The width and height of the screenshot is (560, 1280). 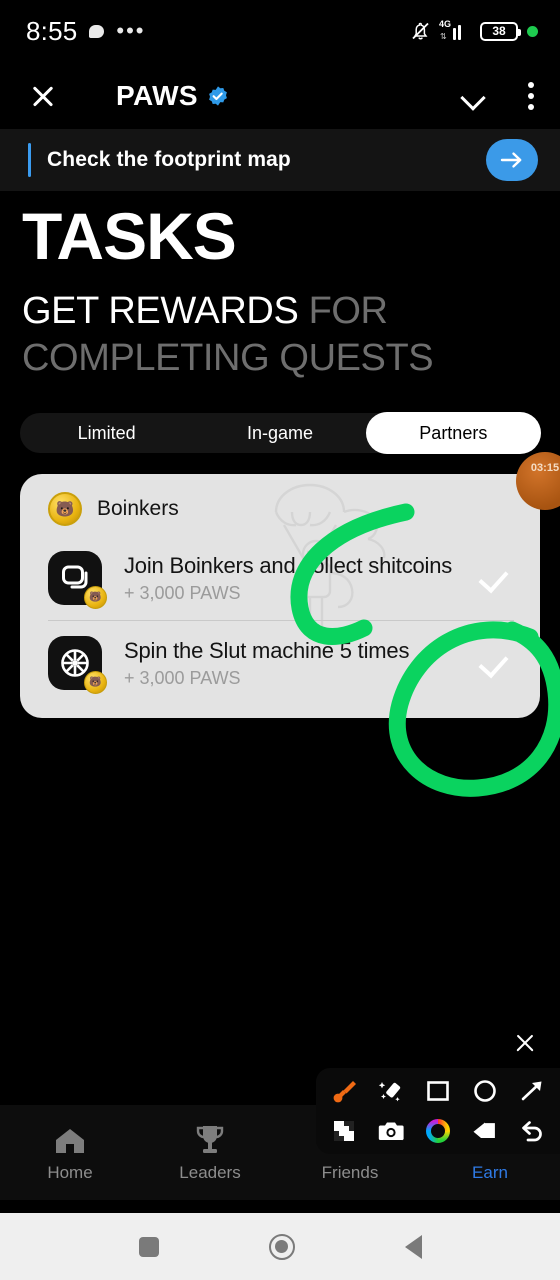 I want to click on hero-subtitle: GET REWARDS FOR COMPLETING QUESTS, so click(x=280, y=335).